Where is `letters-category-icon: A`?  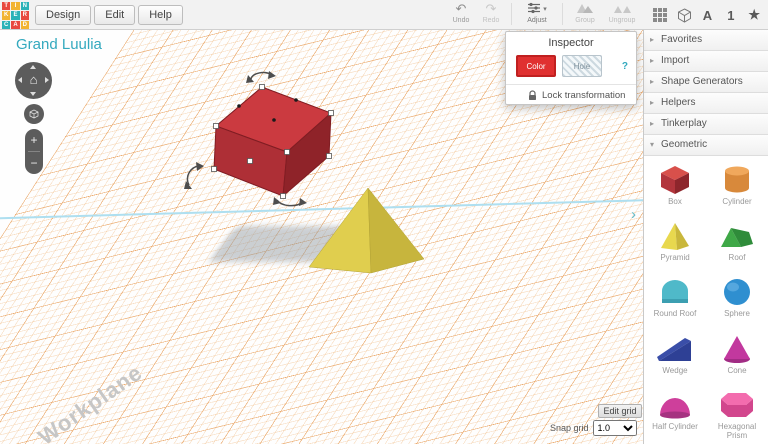 letters-category-icon: A is located at coordinates (707, 15).